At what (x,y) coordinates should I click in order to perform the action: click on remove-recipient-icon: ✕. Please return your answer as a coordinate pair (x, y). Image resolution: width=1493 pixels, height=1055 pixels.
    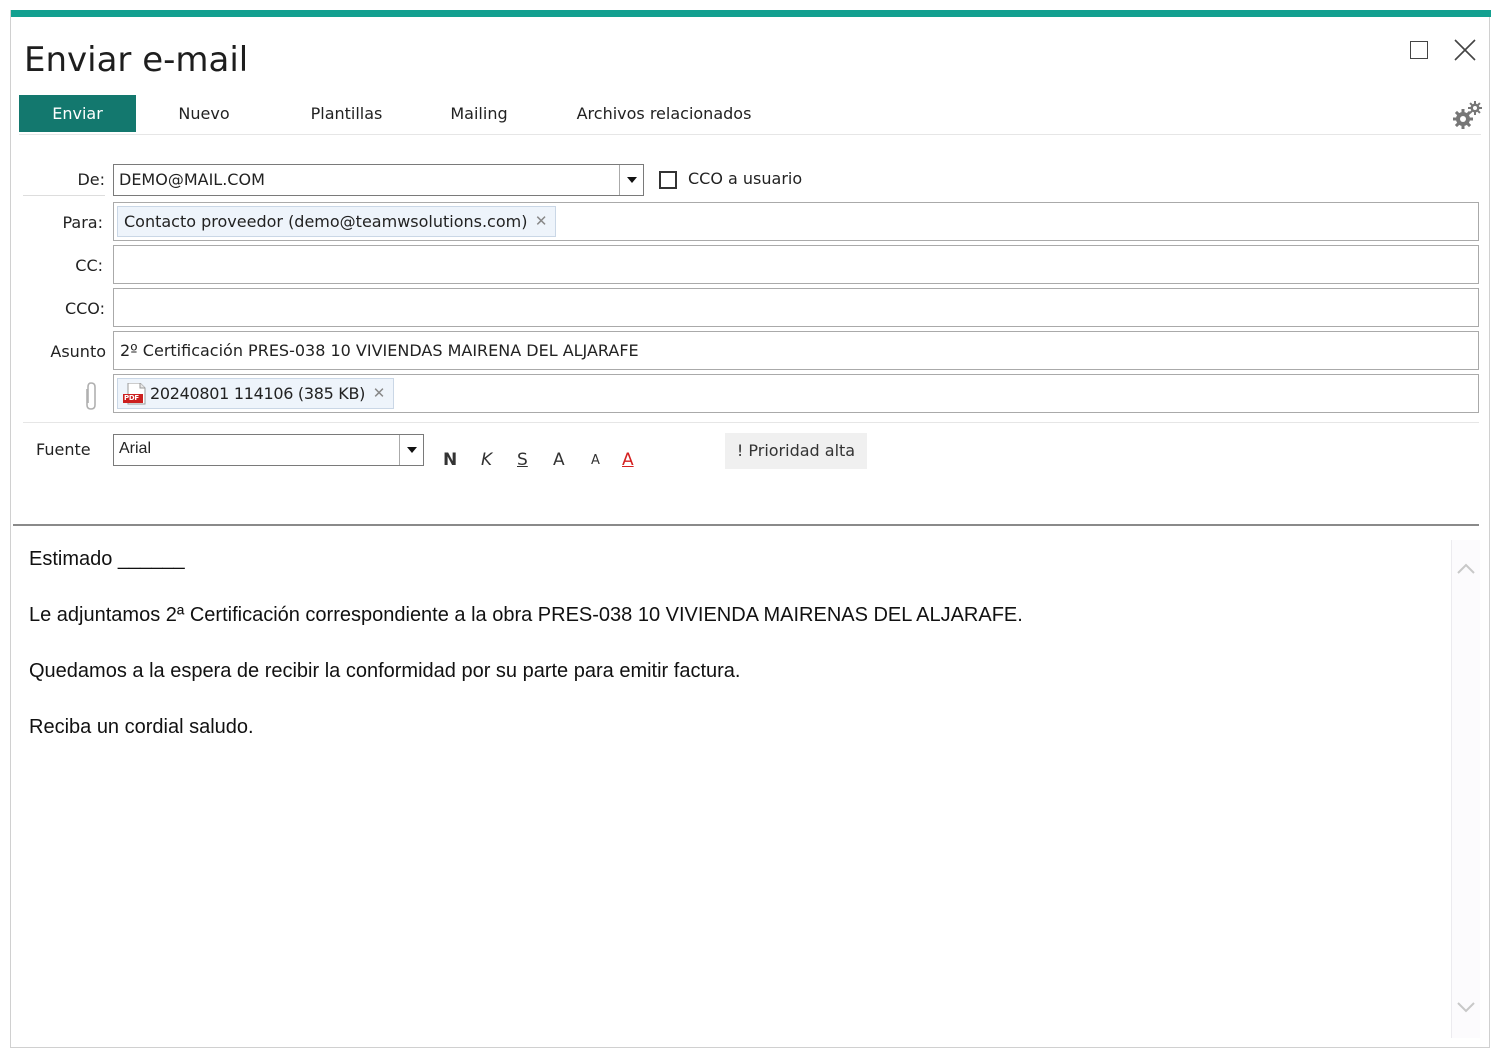
    Looking at the image, I should click on (541, 221).